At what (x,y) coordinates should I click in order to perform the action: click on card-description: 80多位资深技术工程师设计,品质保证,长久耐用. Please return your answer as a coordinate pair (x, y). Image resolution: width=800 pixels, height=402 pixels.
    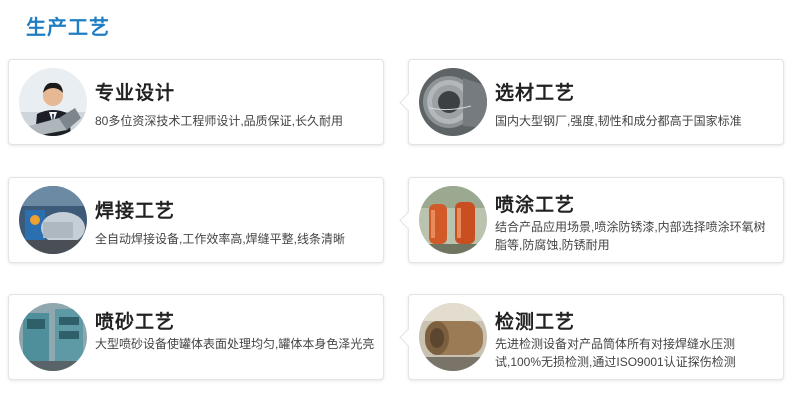
    Looking at the image, I should click on (219, 121).